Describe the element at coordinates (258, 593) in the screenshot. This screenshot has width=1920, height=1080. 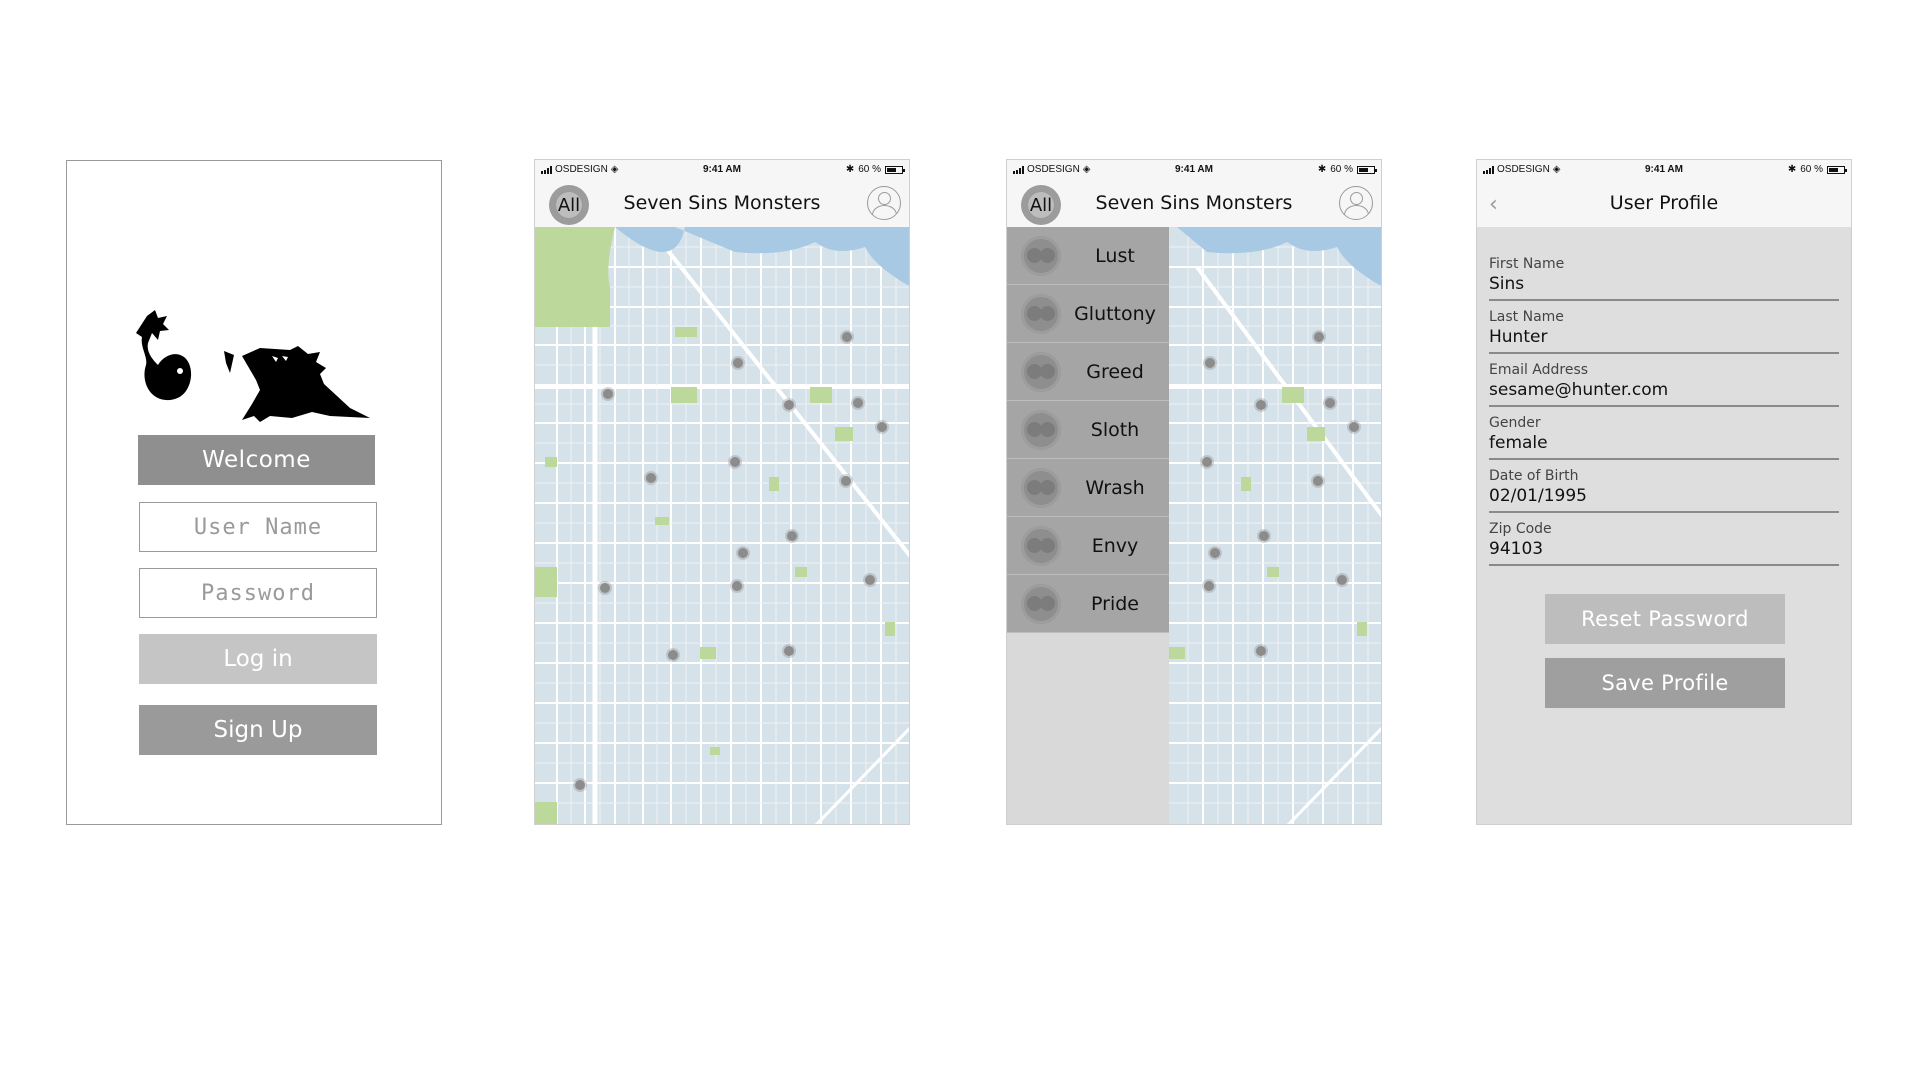
I see `password-field: Password` at that location.